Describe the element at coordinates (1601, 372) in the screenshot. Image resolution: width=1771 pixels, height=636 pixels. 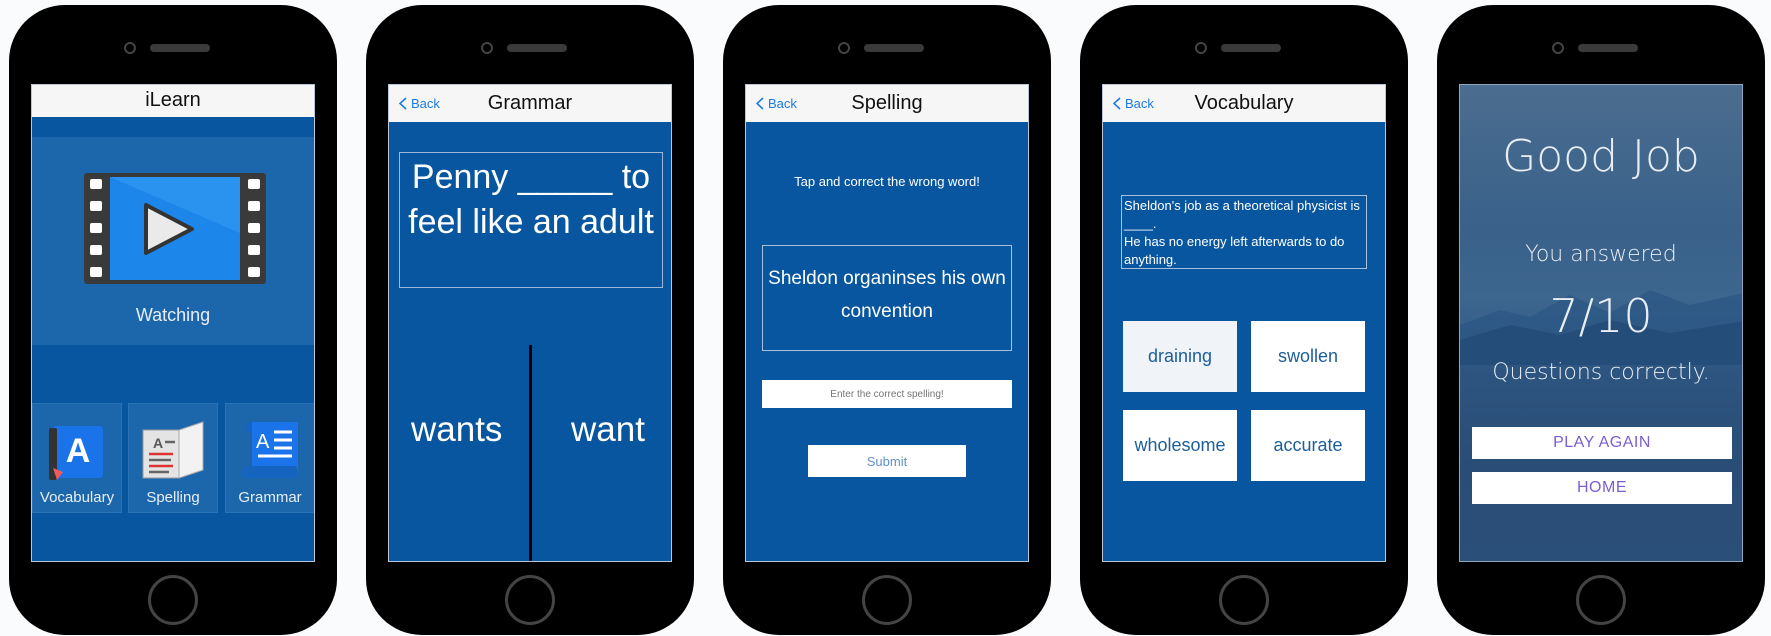
I see `questions-correctly-text: Questions correctly.` at that location.